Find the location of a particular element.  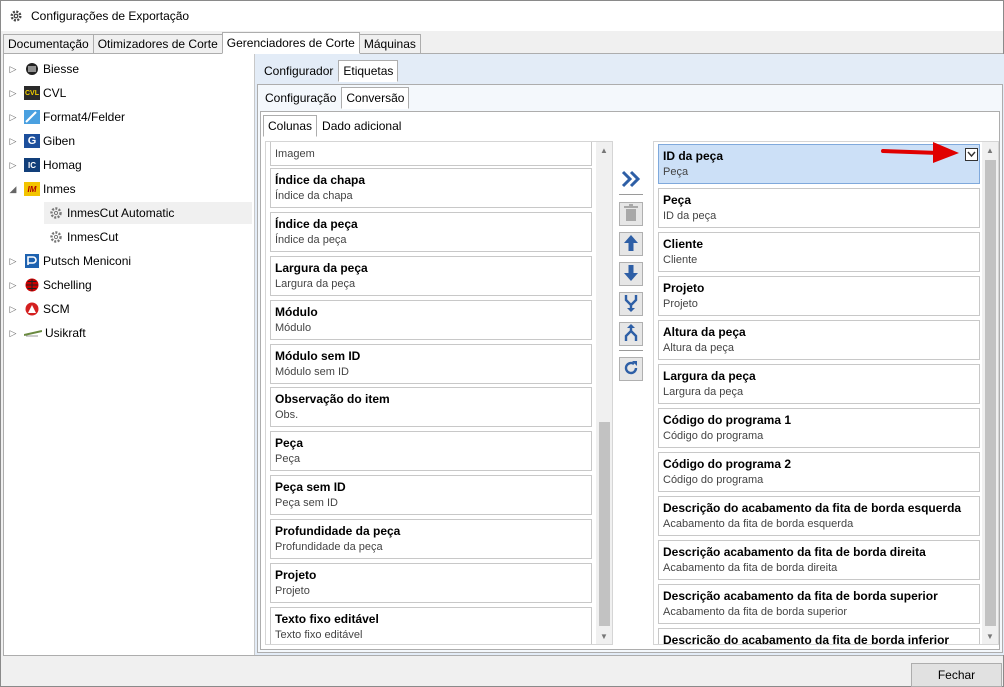

selected-column-item: Altura da peça Altura da peça is located at coordinates (819, 340).